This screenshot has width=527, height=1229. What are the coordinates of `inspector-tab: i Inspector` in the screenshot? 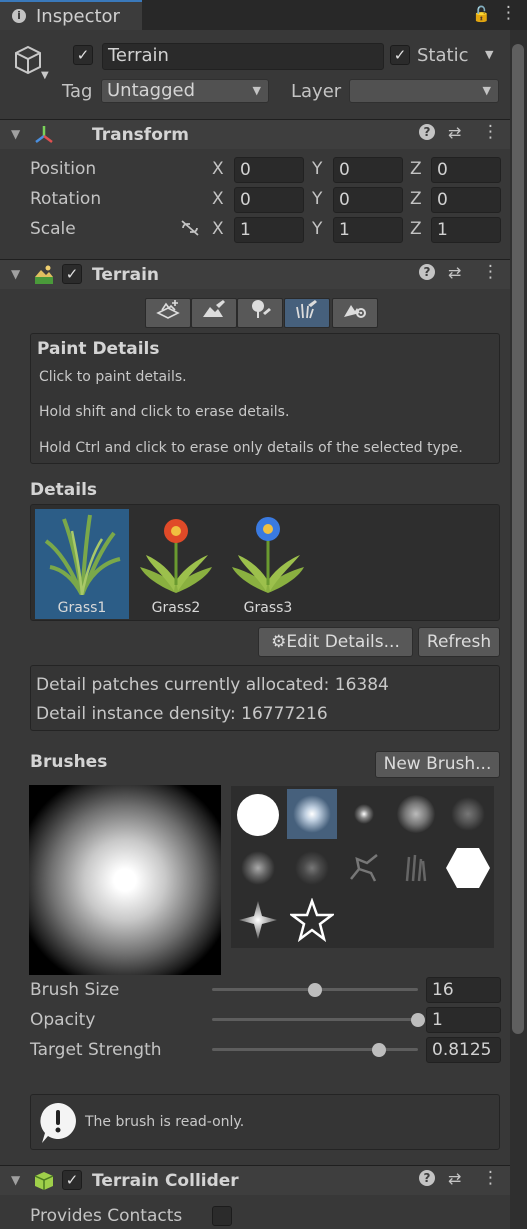 It's located at (71, 15).